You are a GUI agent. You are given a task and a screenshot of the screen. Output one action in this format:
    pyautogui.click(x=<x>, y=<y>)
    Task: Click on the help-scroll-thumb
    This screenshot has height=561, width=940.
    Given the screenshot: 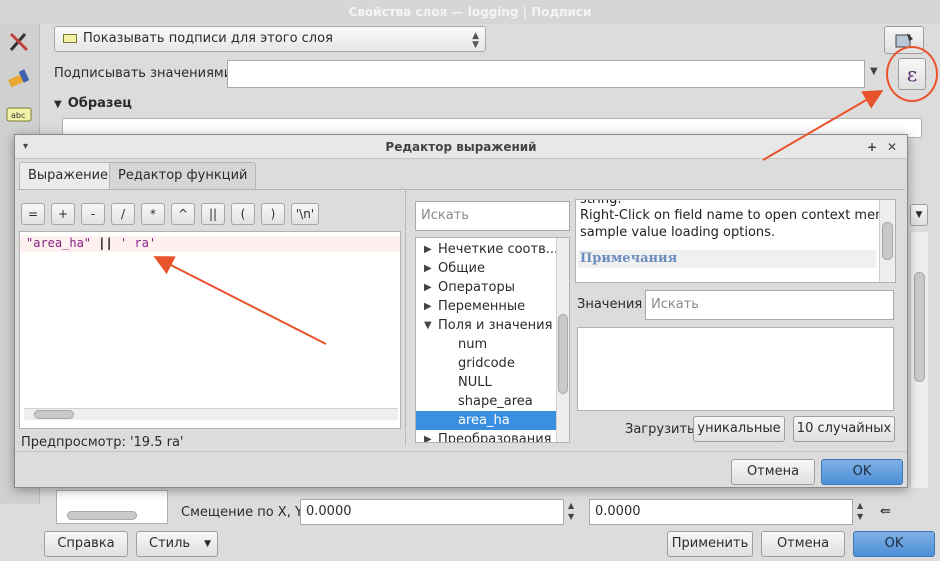 What is the action you would take?
    pyautogui.click(x=887, y=241)
    